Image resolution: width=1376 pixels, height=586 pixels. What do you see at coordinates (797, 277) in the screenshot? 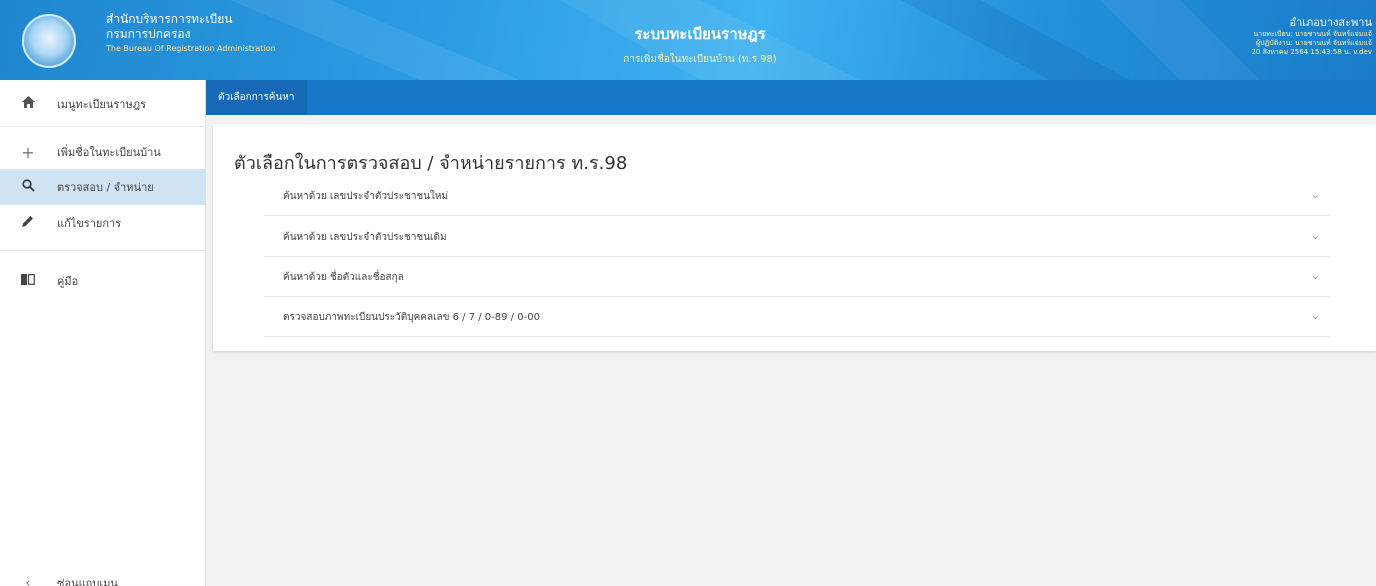
I see `option-search-name: ค้นหาด้วย ชื่อตัวและชื่อสกุล ⌄` at bounding box center [797, 277].